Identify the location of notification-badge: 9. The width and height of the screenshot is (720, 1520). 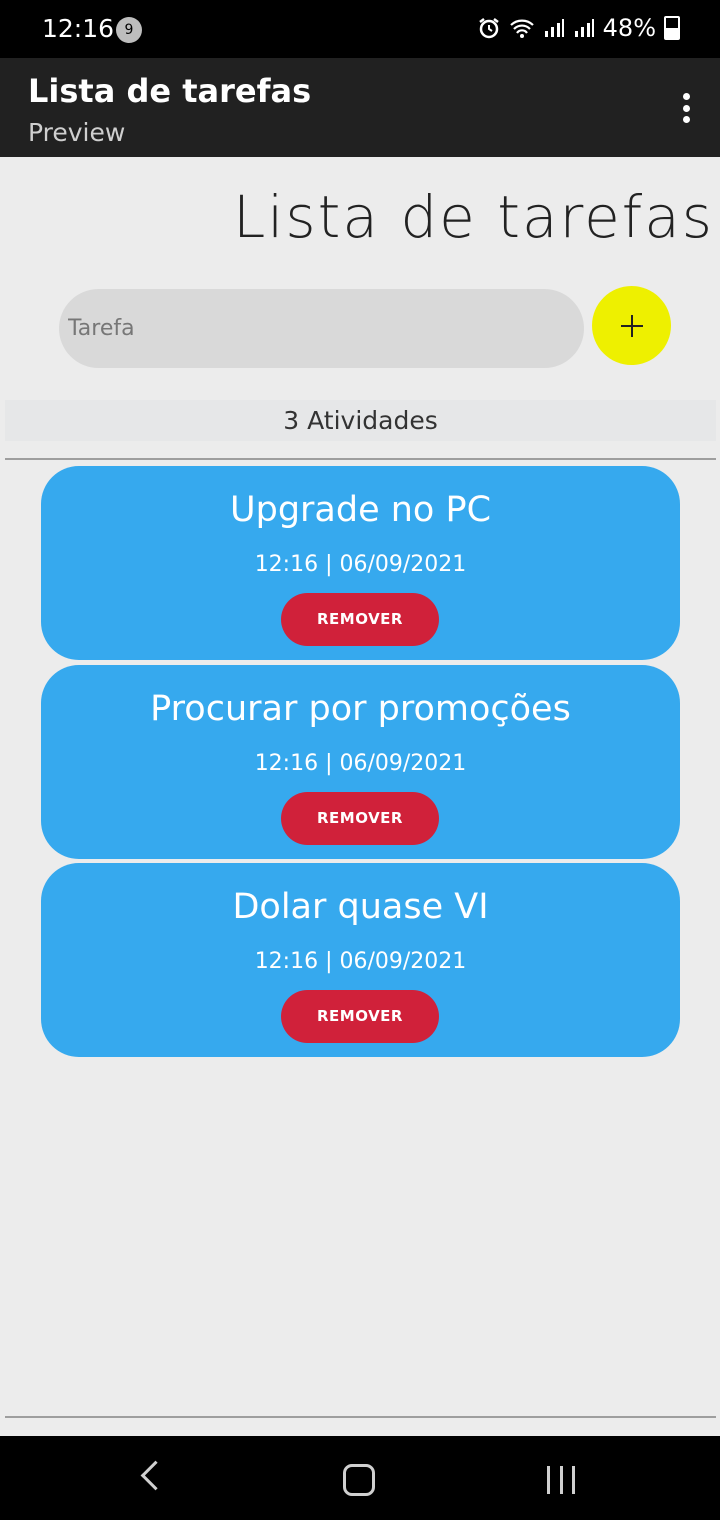
(129, 30).